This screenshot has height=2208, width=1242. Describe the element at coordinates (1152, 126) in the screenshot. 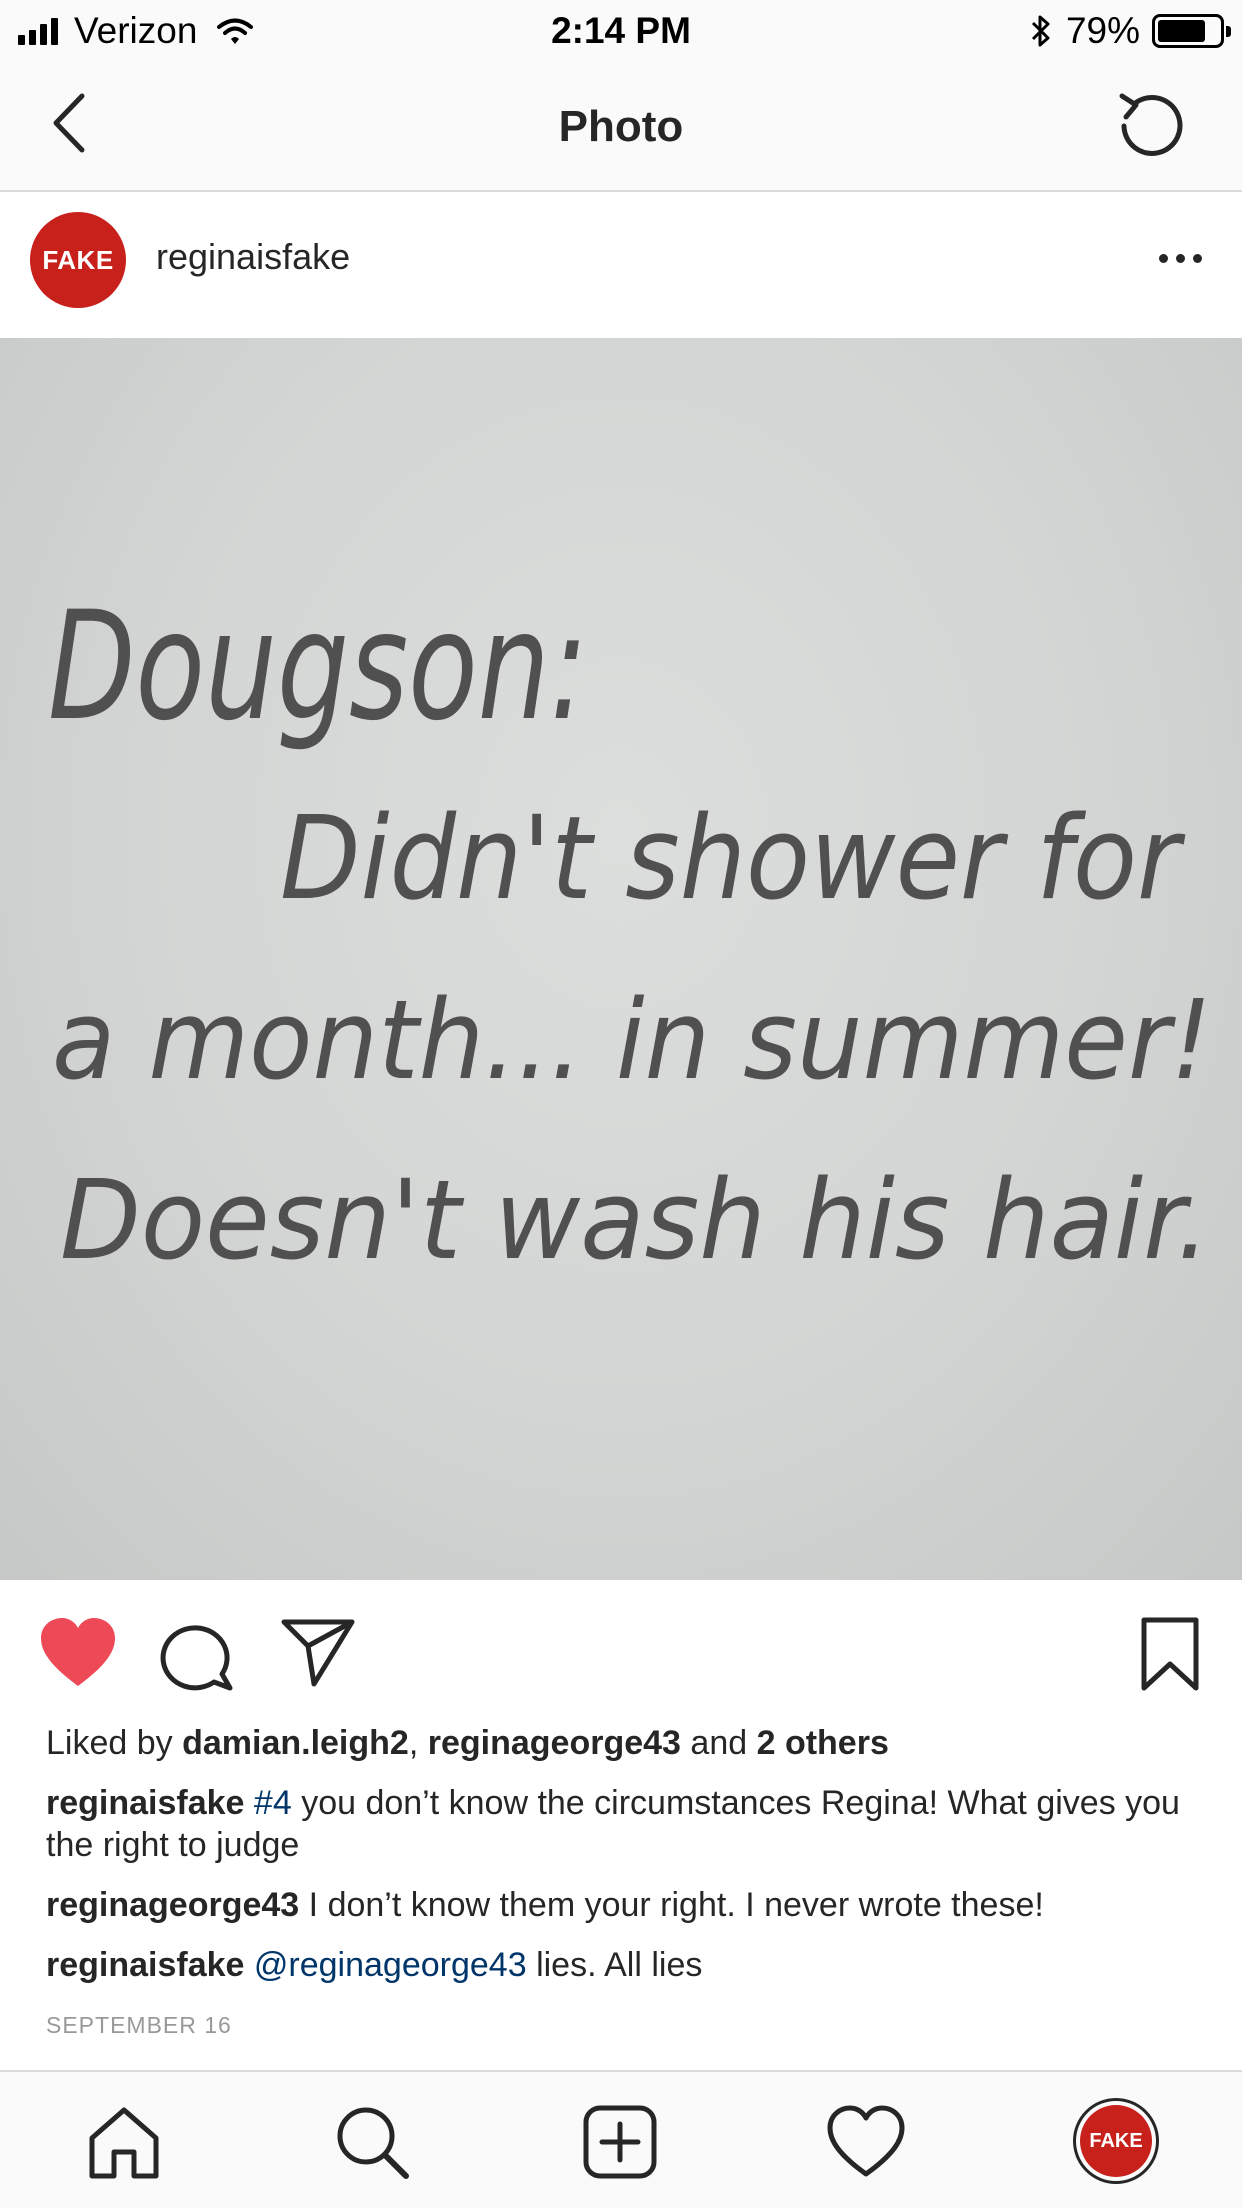

I see `refresh-icon` at that location.